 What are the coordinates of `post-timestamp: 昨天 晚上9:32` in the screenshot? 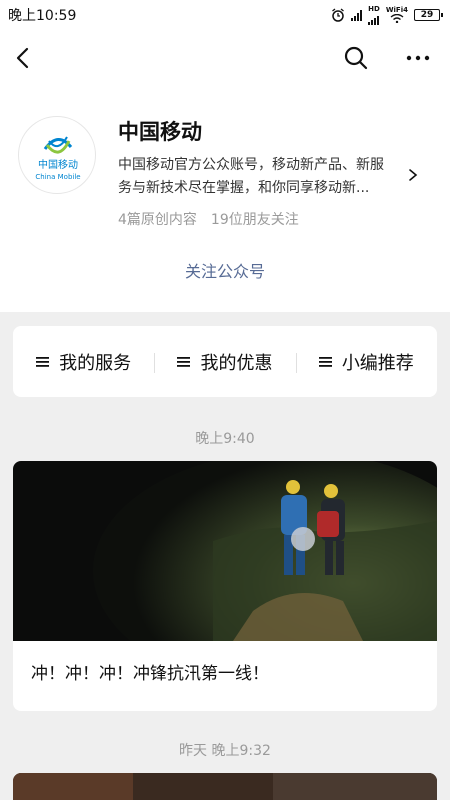 It's located at (225, 751).